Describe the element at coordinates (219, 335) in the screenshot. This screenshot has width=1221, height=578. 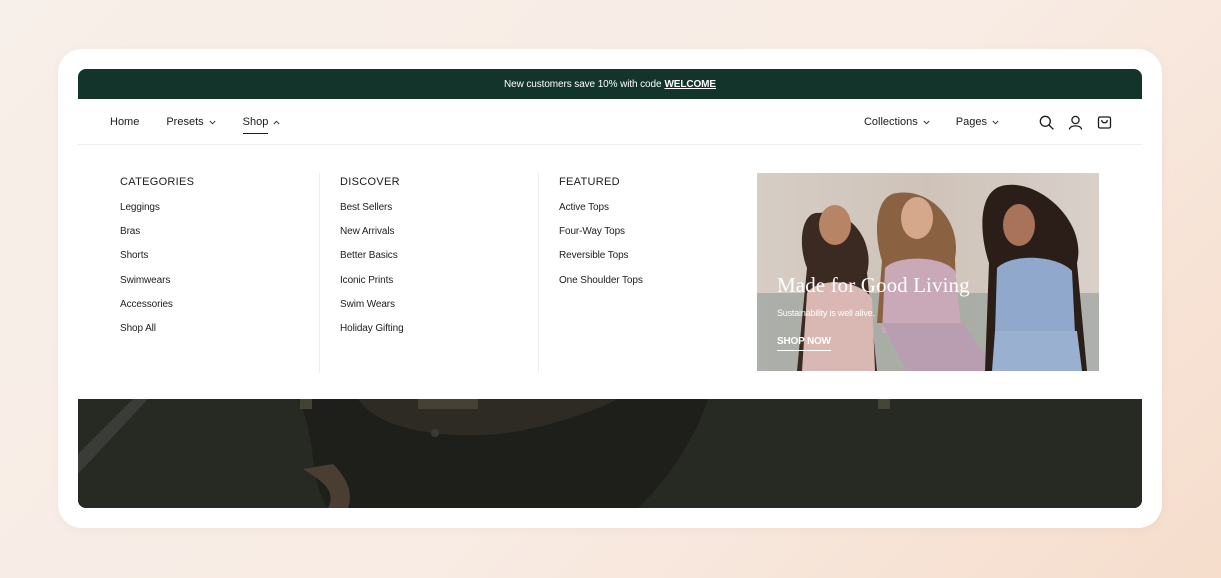
I see `menu-link-shop-all: Shop All` at that location.